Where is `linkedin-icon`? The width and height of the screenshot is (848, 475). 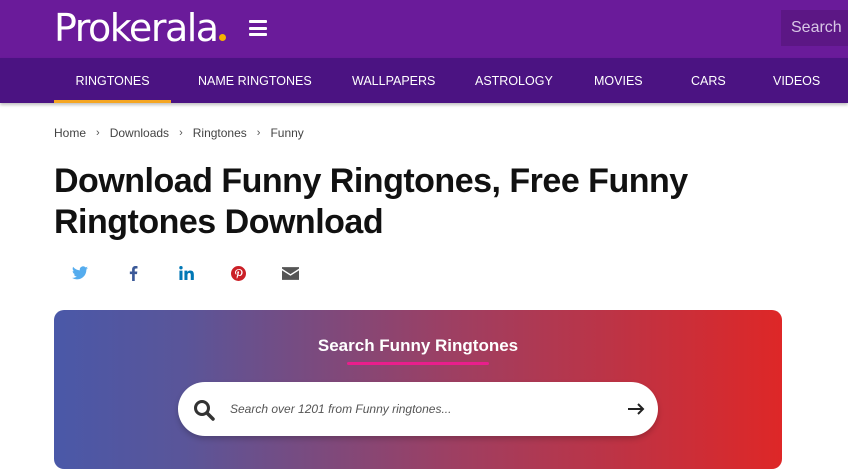
linkedin-icon is located at coordinates (186, 273).